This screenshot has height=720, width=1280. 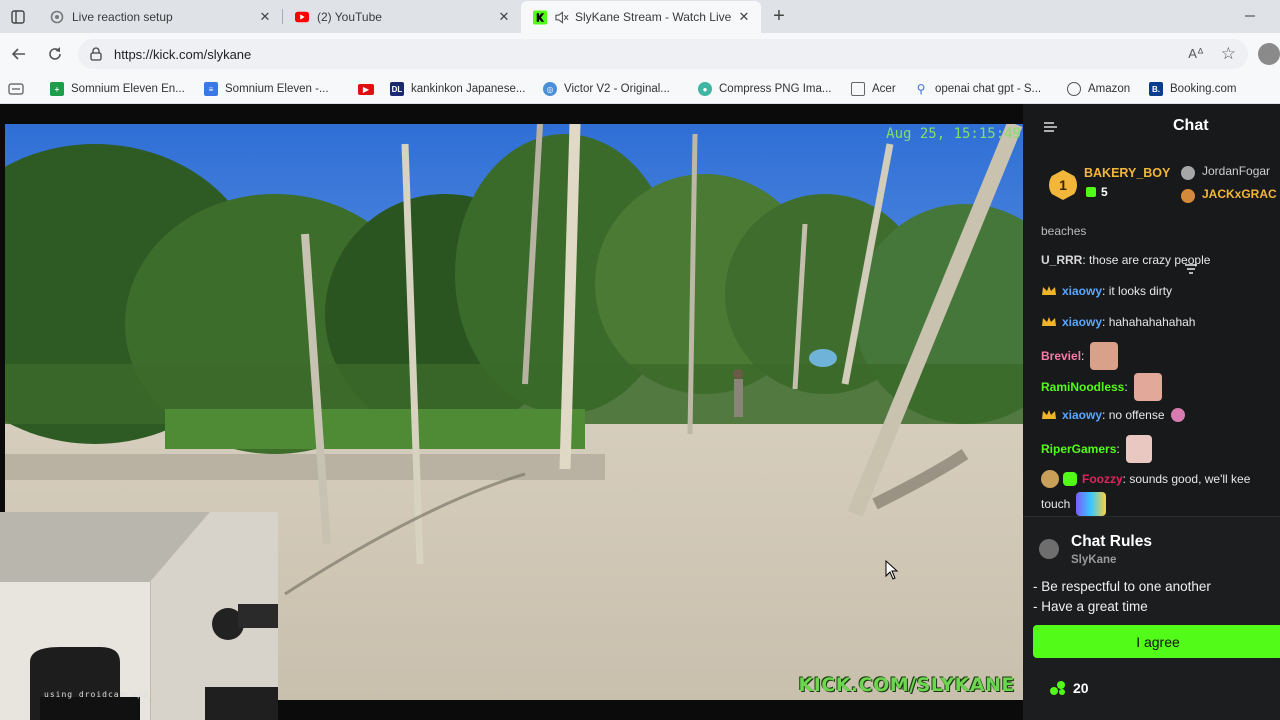 What do you see at coordinates (1102, 479) in the screenshot?
I see `username: Foozzy` at bounding box center [1102, 479].